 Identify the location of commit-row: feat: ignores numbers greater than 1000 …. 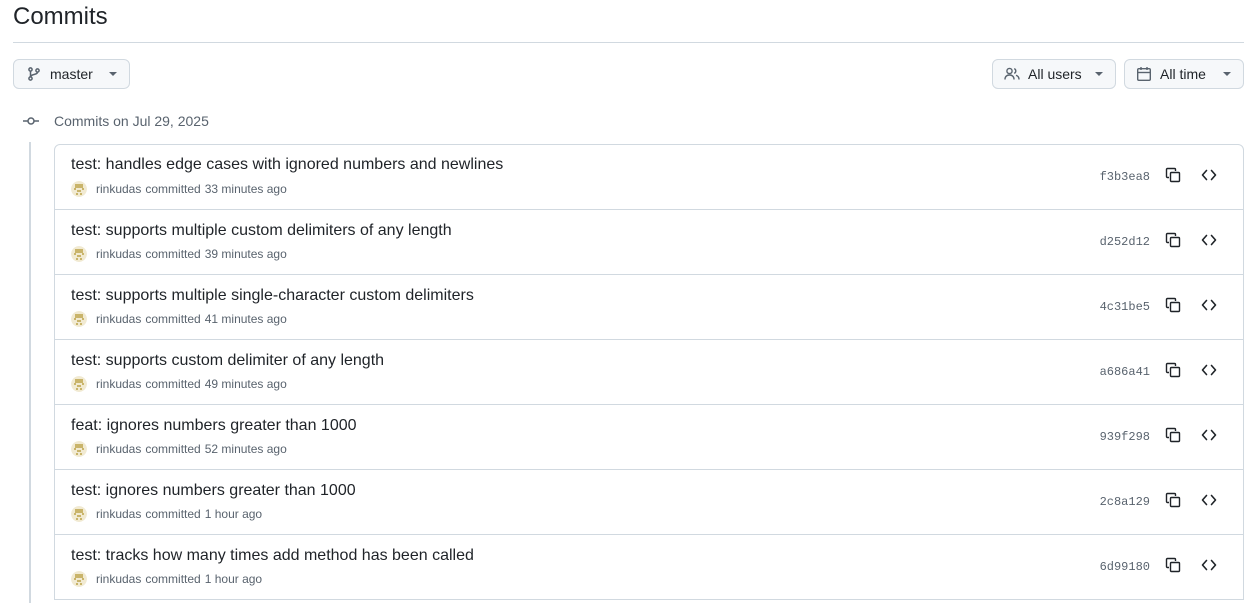
(649, 437).